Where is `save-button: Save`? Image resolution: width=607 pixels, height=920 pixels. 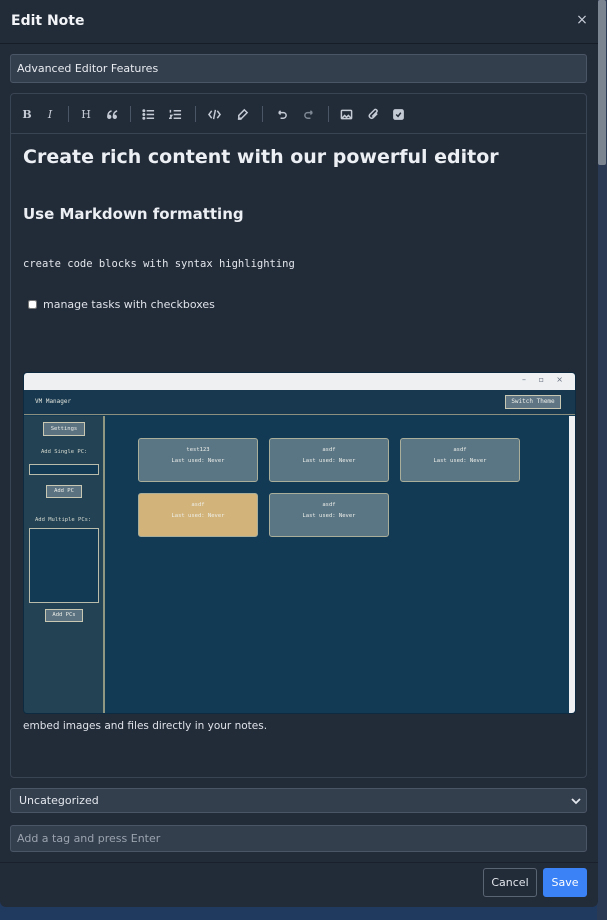
save-button: Save is located at coordinates (565, 882).